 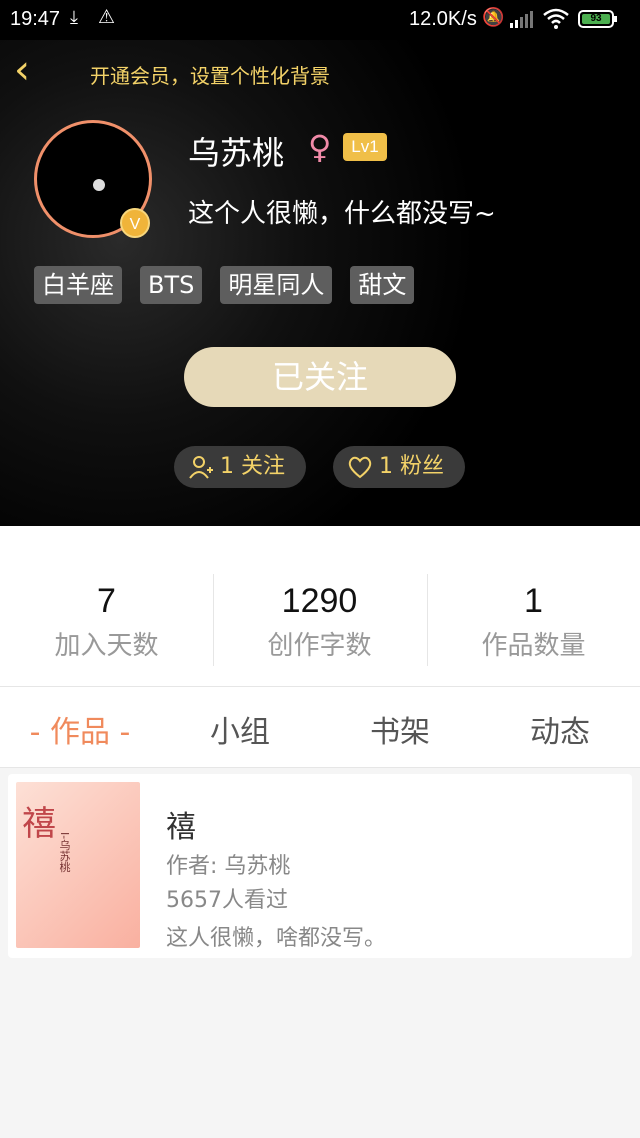 I want to click on tag-item: 白羊座, so click(x=78, y=285).